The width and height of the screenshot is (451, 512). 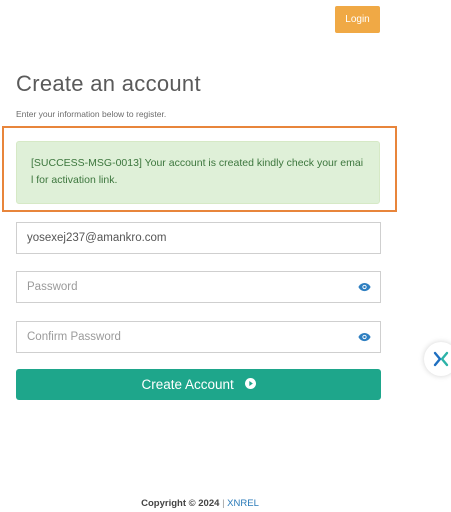 I want to click on password-field: Password, so click(x=198, y=287).